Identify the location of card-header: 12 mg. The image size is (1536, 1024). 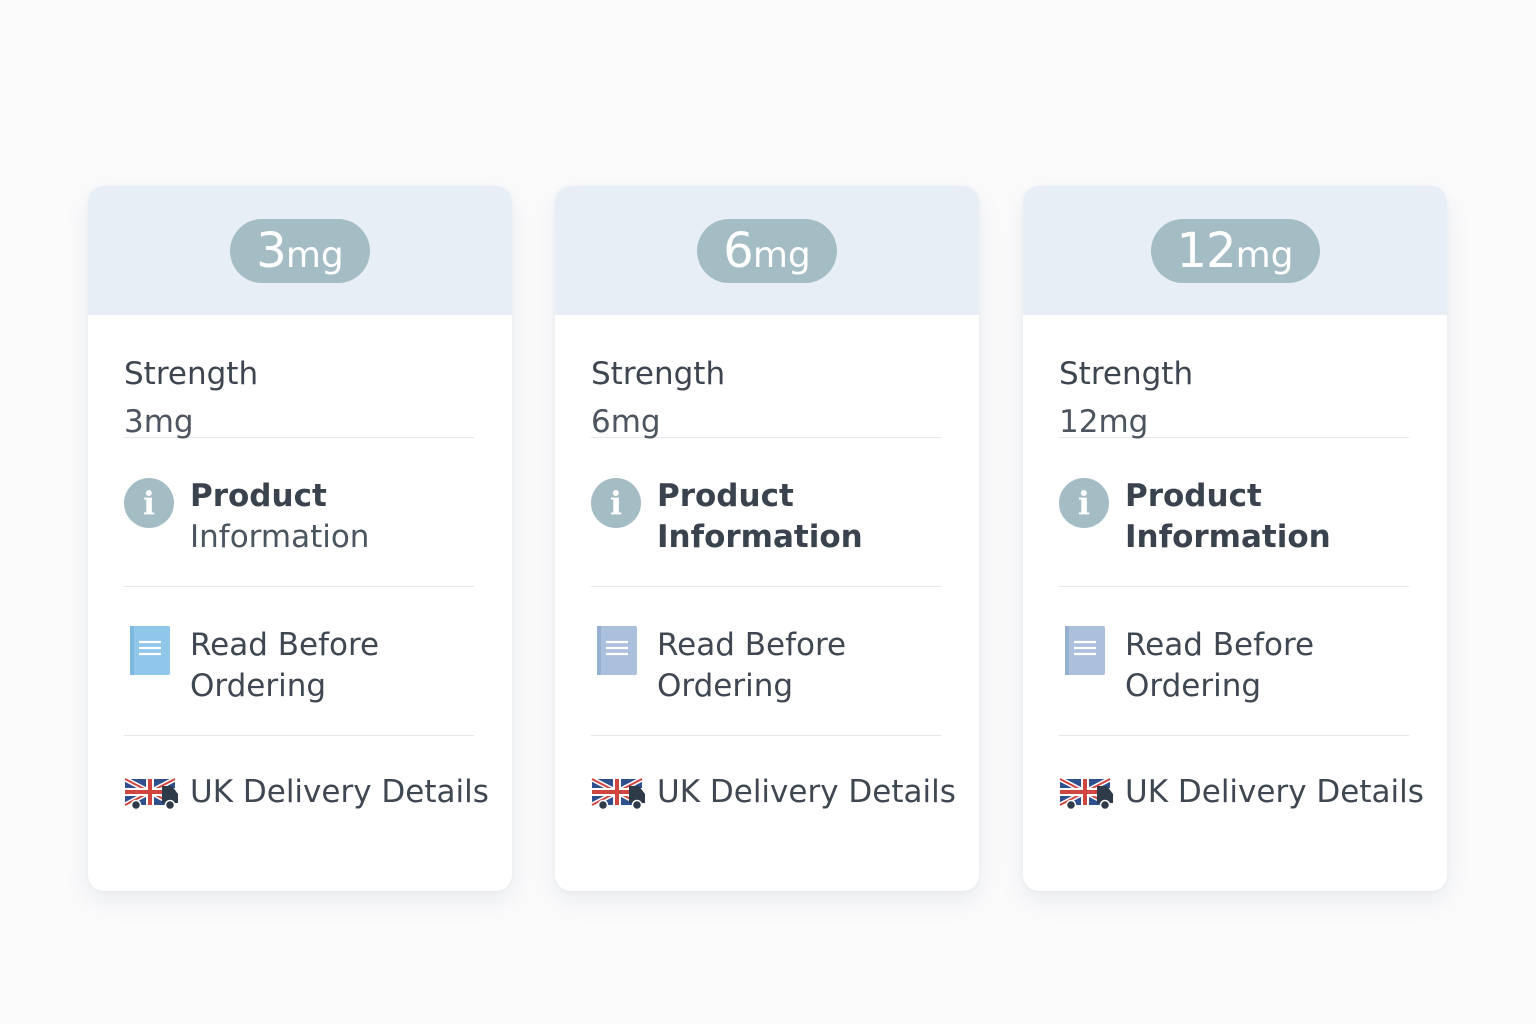
(1235, 250).